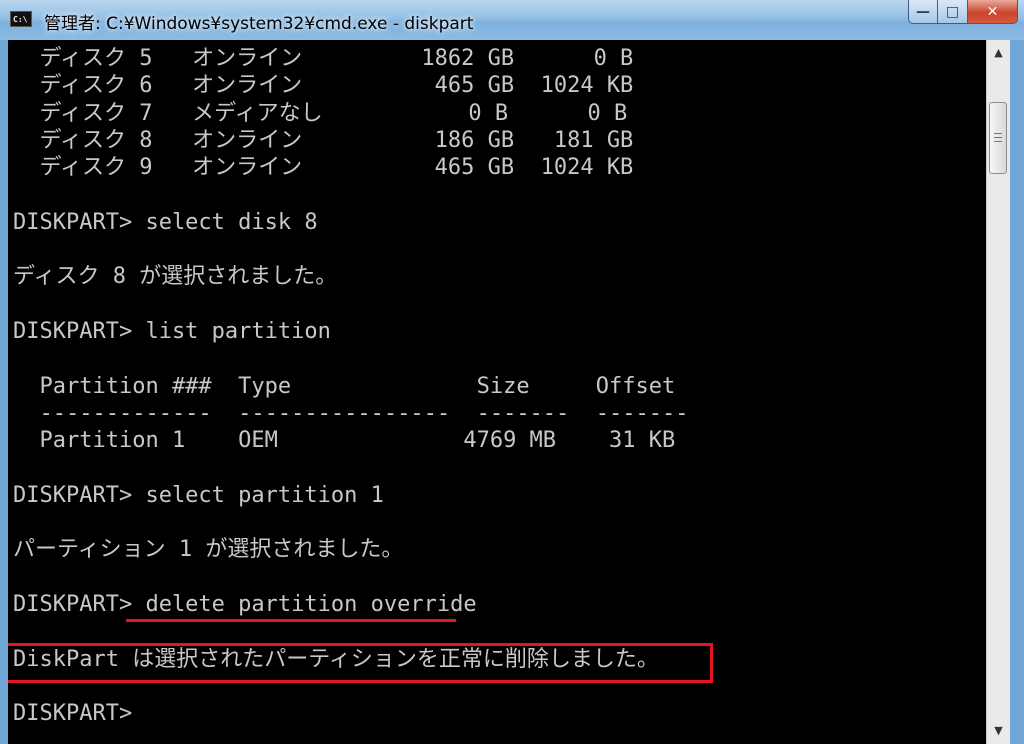  Describe the element at coordinates (172, 331) in the screenshot. I see `console-line: DISKPART> list partition` at that location.